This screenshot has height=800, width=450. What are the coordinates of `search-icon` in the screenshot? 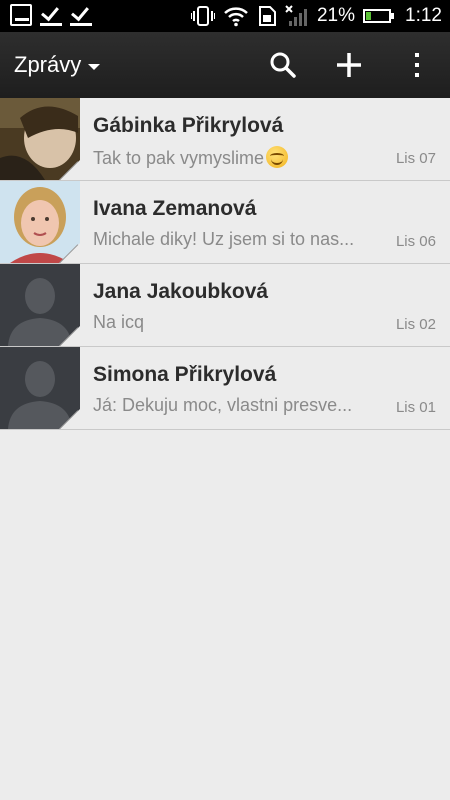 It's located at (283, 65).